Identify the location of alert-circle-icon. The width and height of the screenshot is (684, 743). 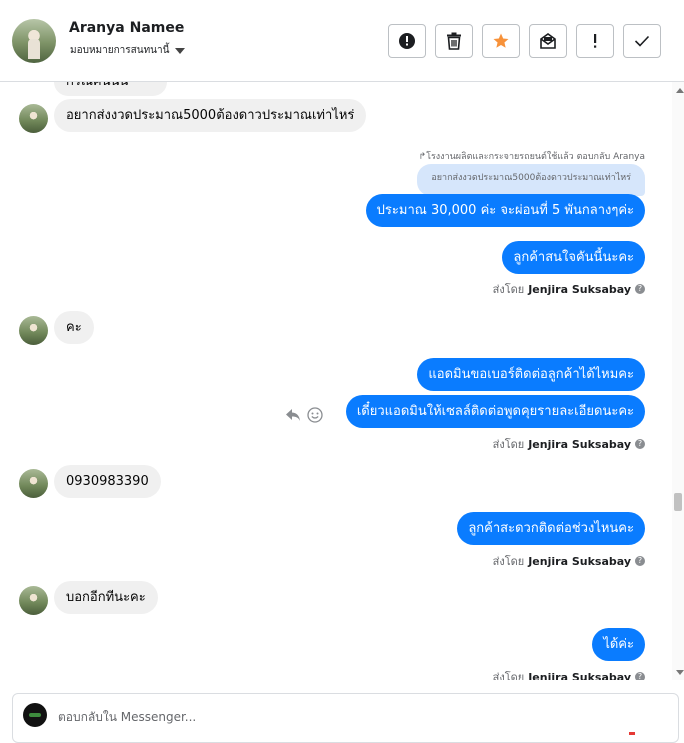
(407, 41).